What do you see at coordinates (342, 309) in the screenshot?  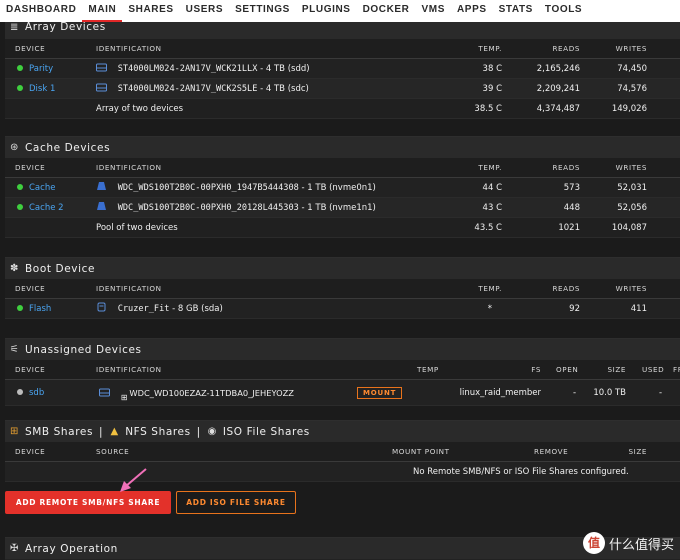 I see `table-row: Flash Cruzer_Fit - 8 GB (sda) * 92 411` at bounding box center [342, 309].